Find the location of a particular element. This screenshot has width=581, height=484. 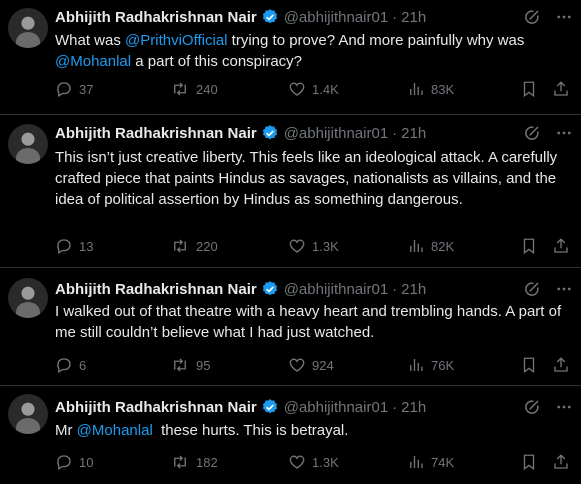

view-count: 74K is located at coordinates (443, 462).